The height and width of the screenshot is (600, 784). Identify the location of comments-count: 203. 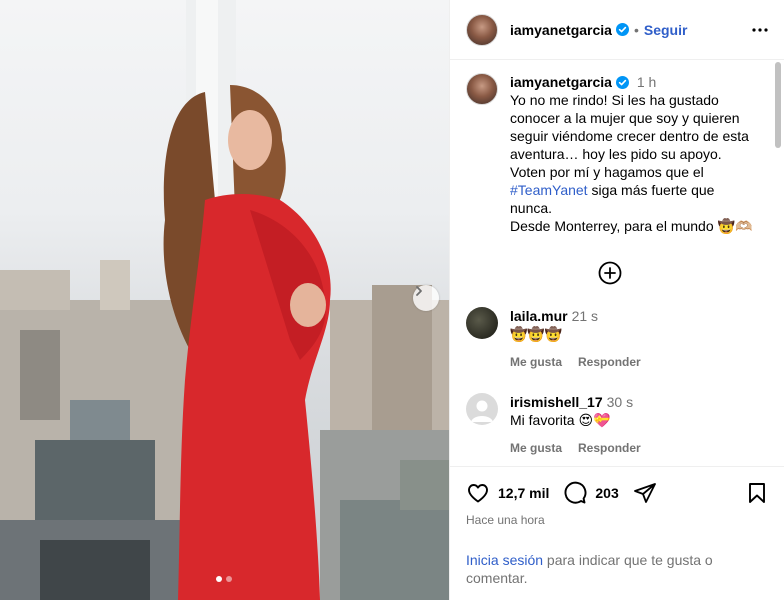
(606, 493).